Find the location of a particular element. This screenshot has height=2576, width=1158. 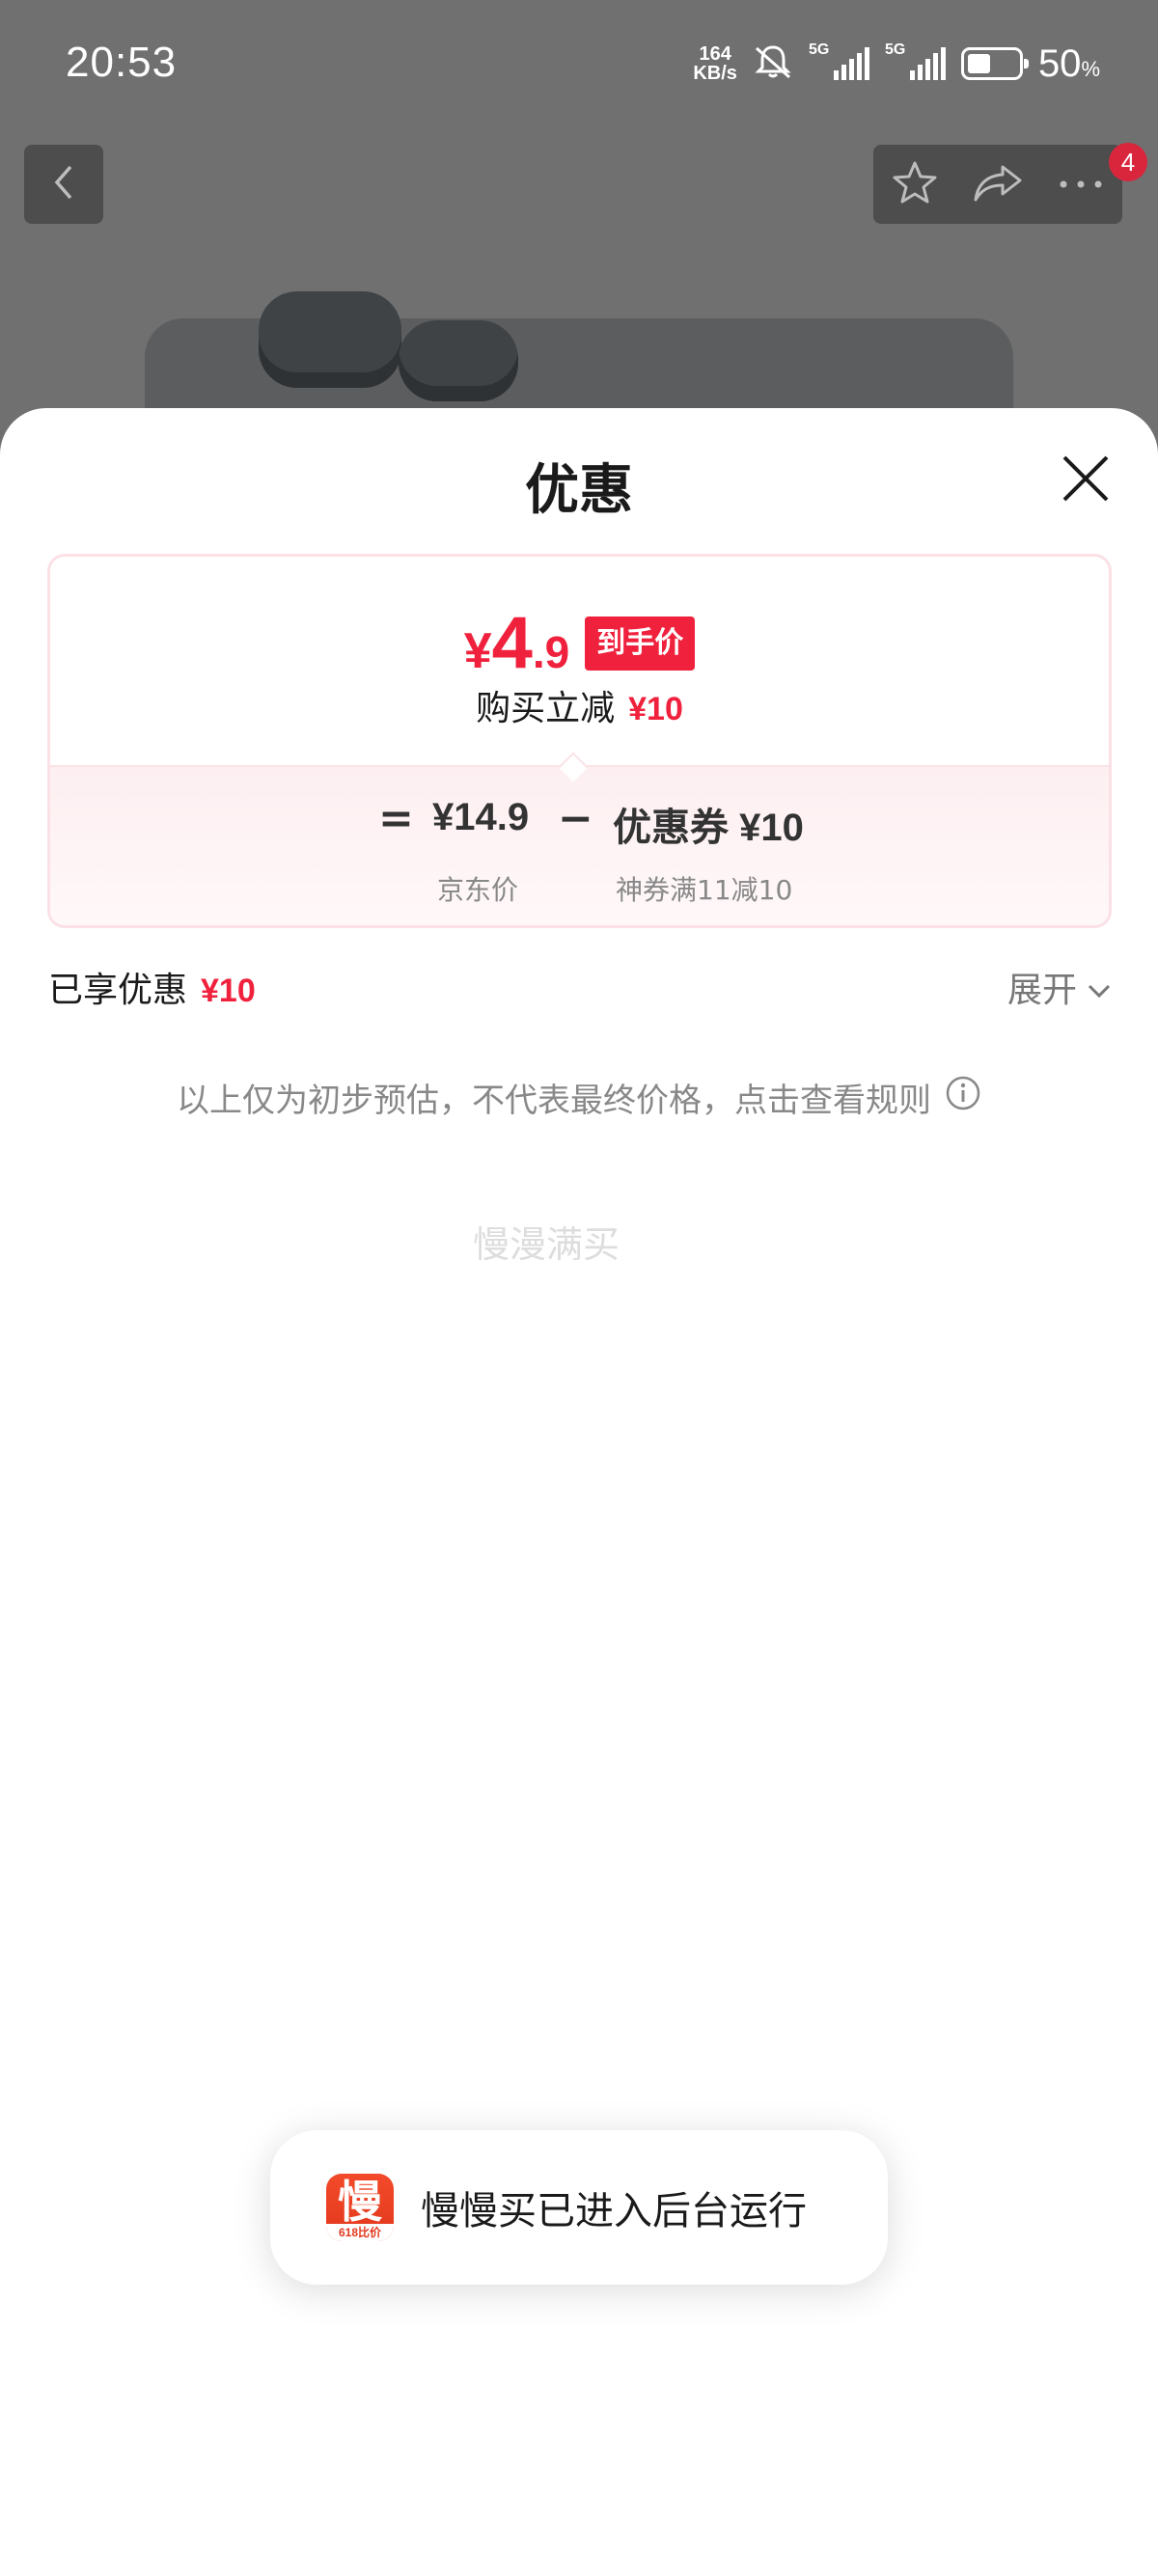

instant-reduction-label: 购买立减 is located at coordinates (546, 709).